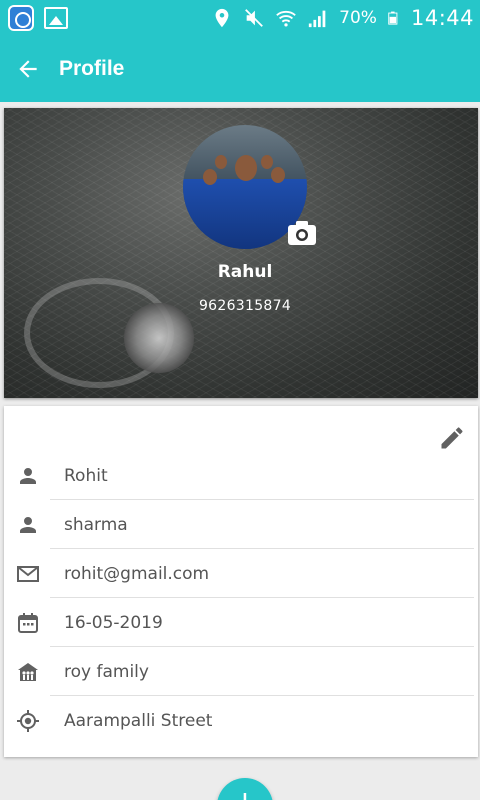  I want to click on app-bar: Profile, so click(240, 69).